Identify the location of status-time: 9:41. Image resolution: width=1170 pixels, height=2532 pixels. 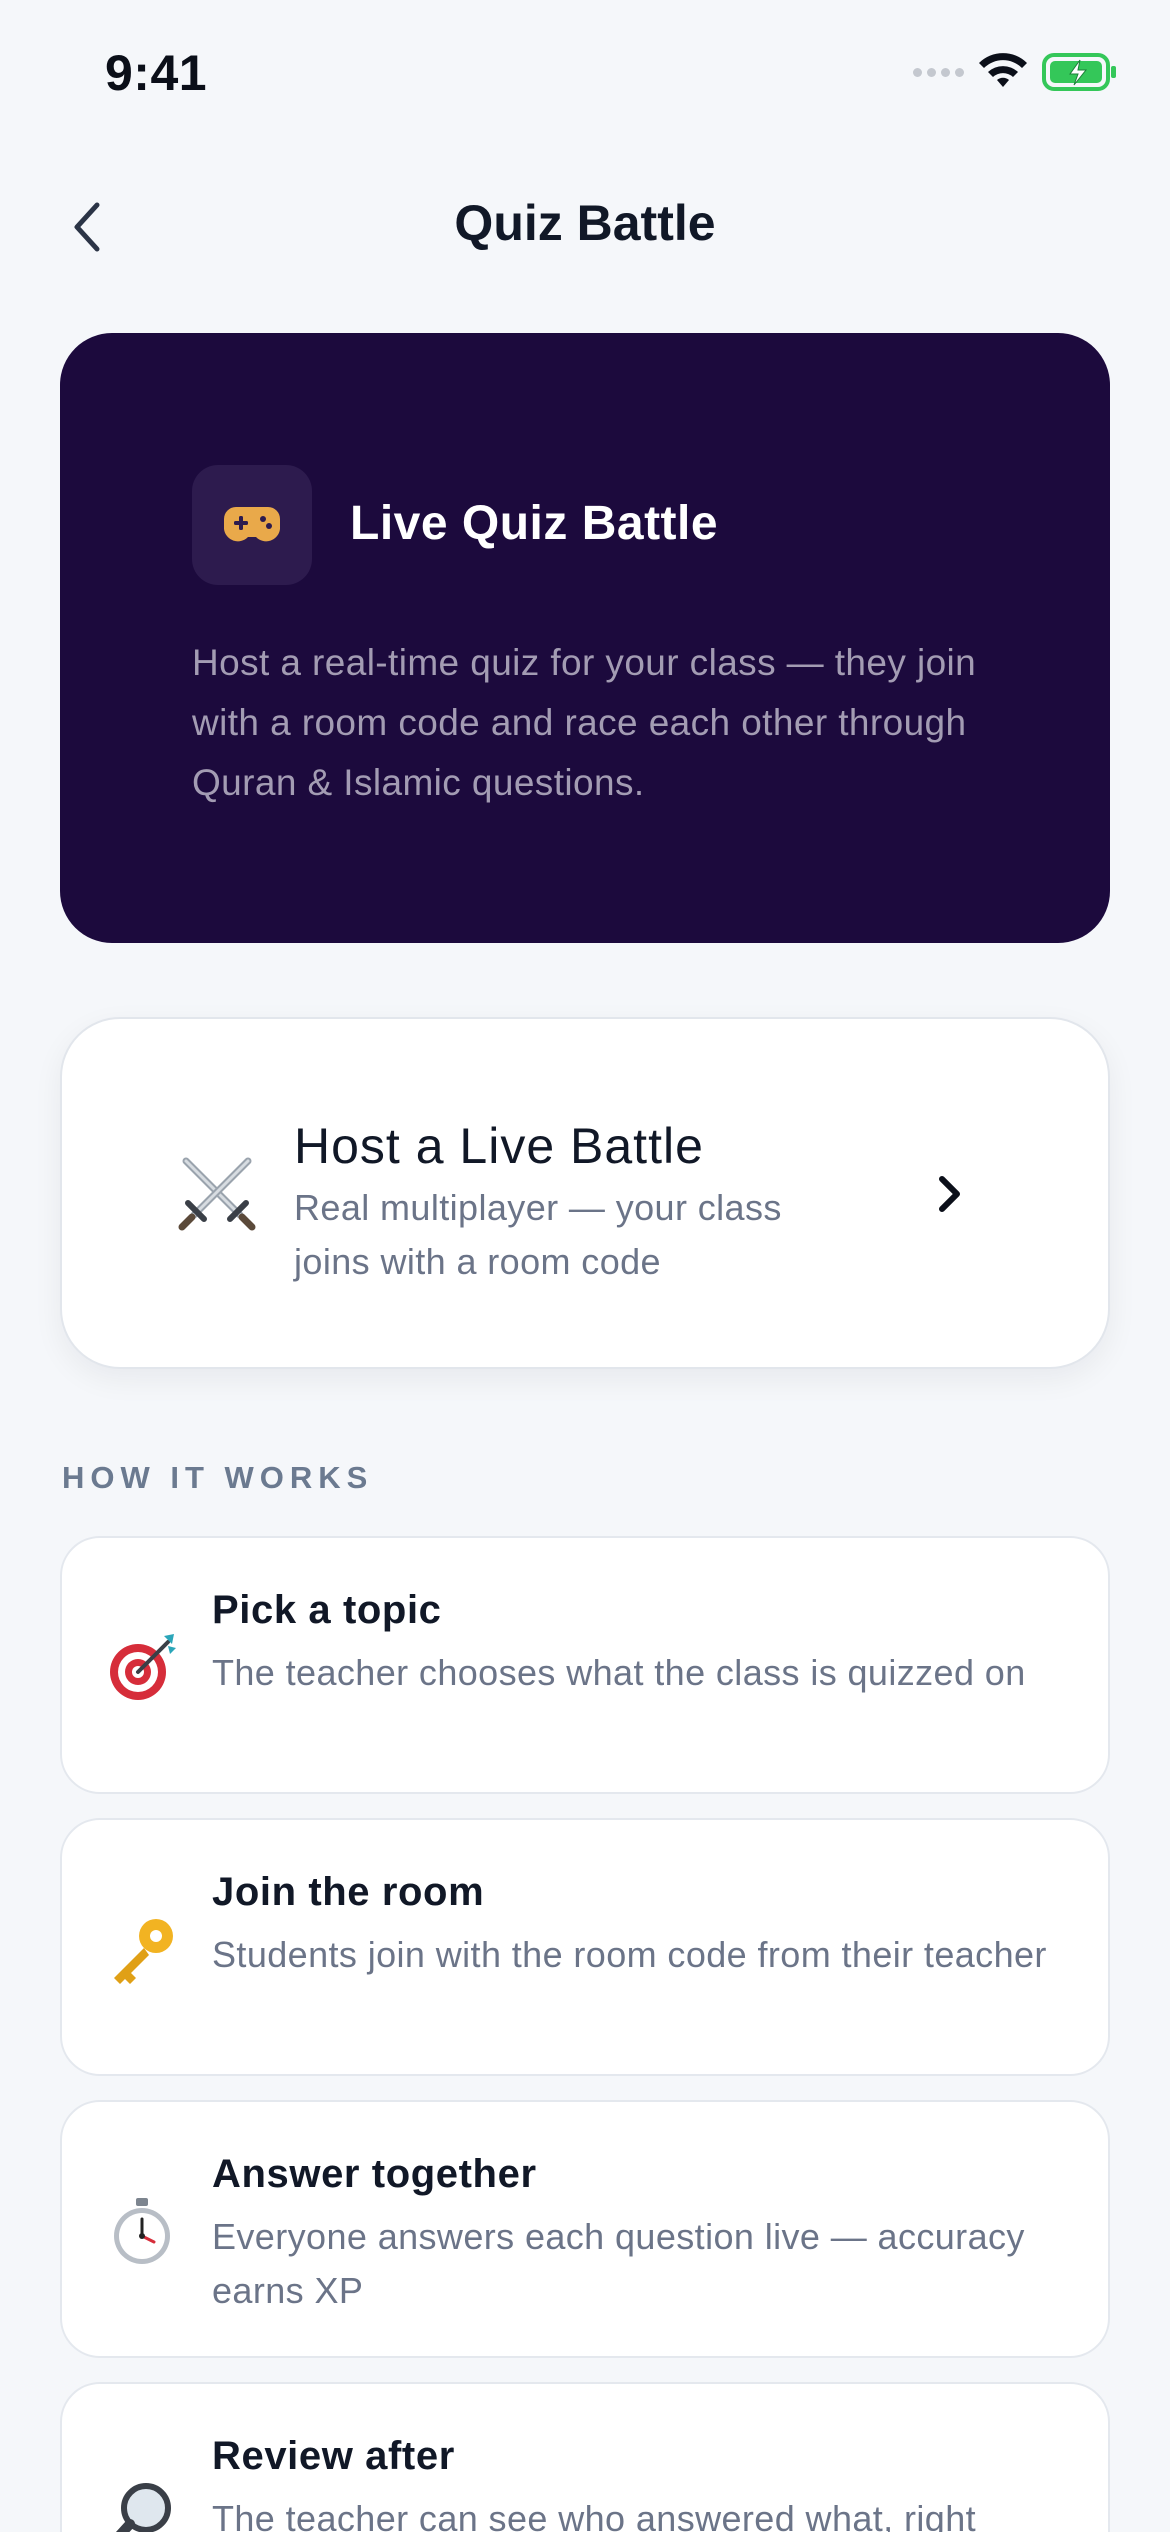
(156, 73).